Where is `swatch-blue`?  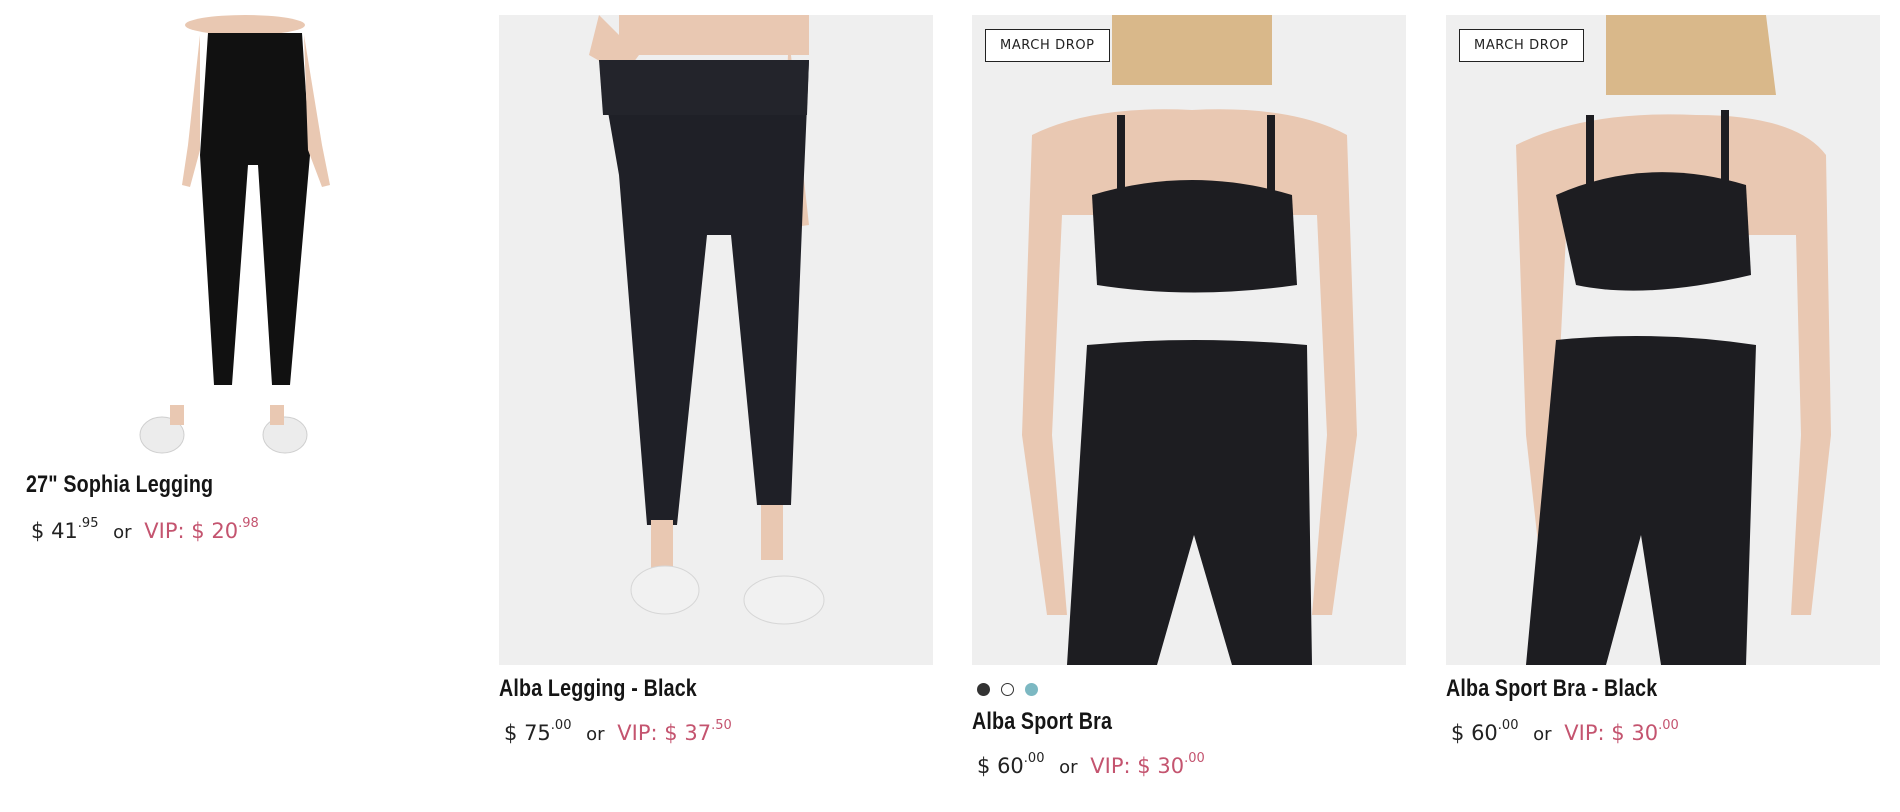 swatch-blue is located at coordinates (1031, 689).